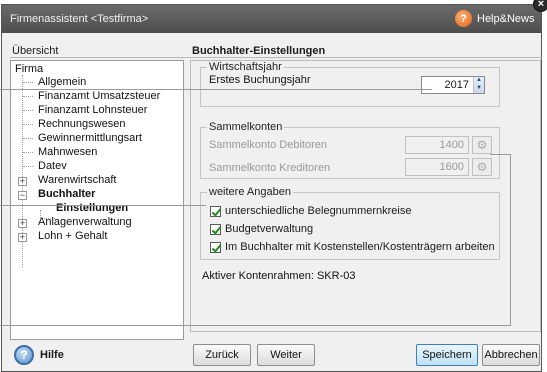 Image resolution: width=547 pixels, height=372 pixels. Describe the element at coordinates (245, 67) in the screenshot. I see `wirtschaftsjahr-title: Wirtschaftsjahr` at that location.